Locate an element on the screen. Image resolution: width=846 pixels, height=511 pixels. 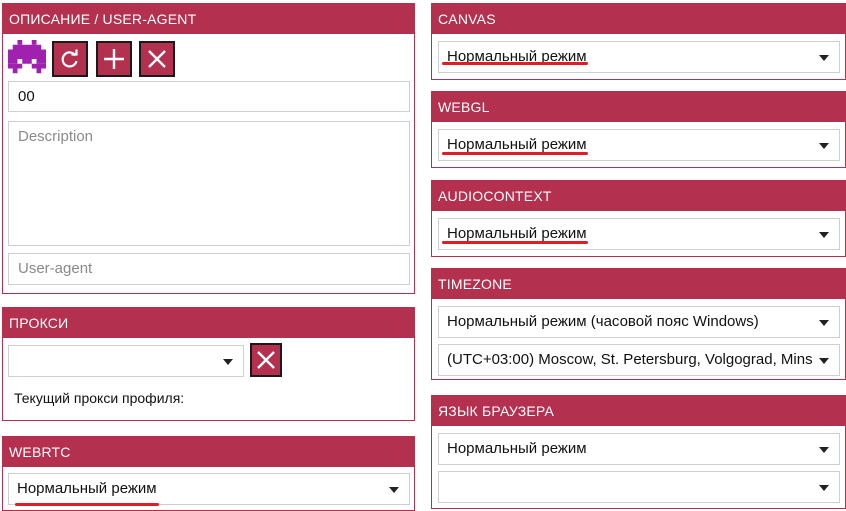
audiocontext-panel-title: AUDIOCONTEXT is located at coordinates (638, 196).